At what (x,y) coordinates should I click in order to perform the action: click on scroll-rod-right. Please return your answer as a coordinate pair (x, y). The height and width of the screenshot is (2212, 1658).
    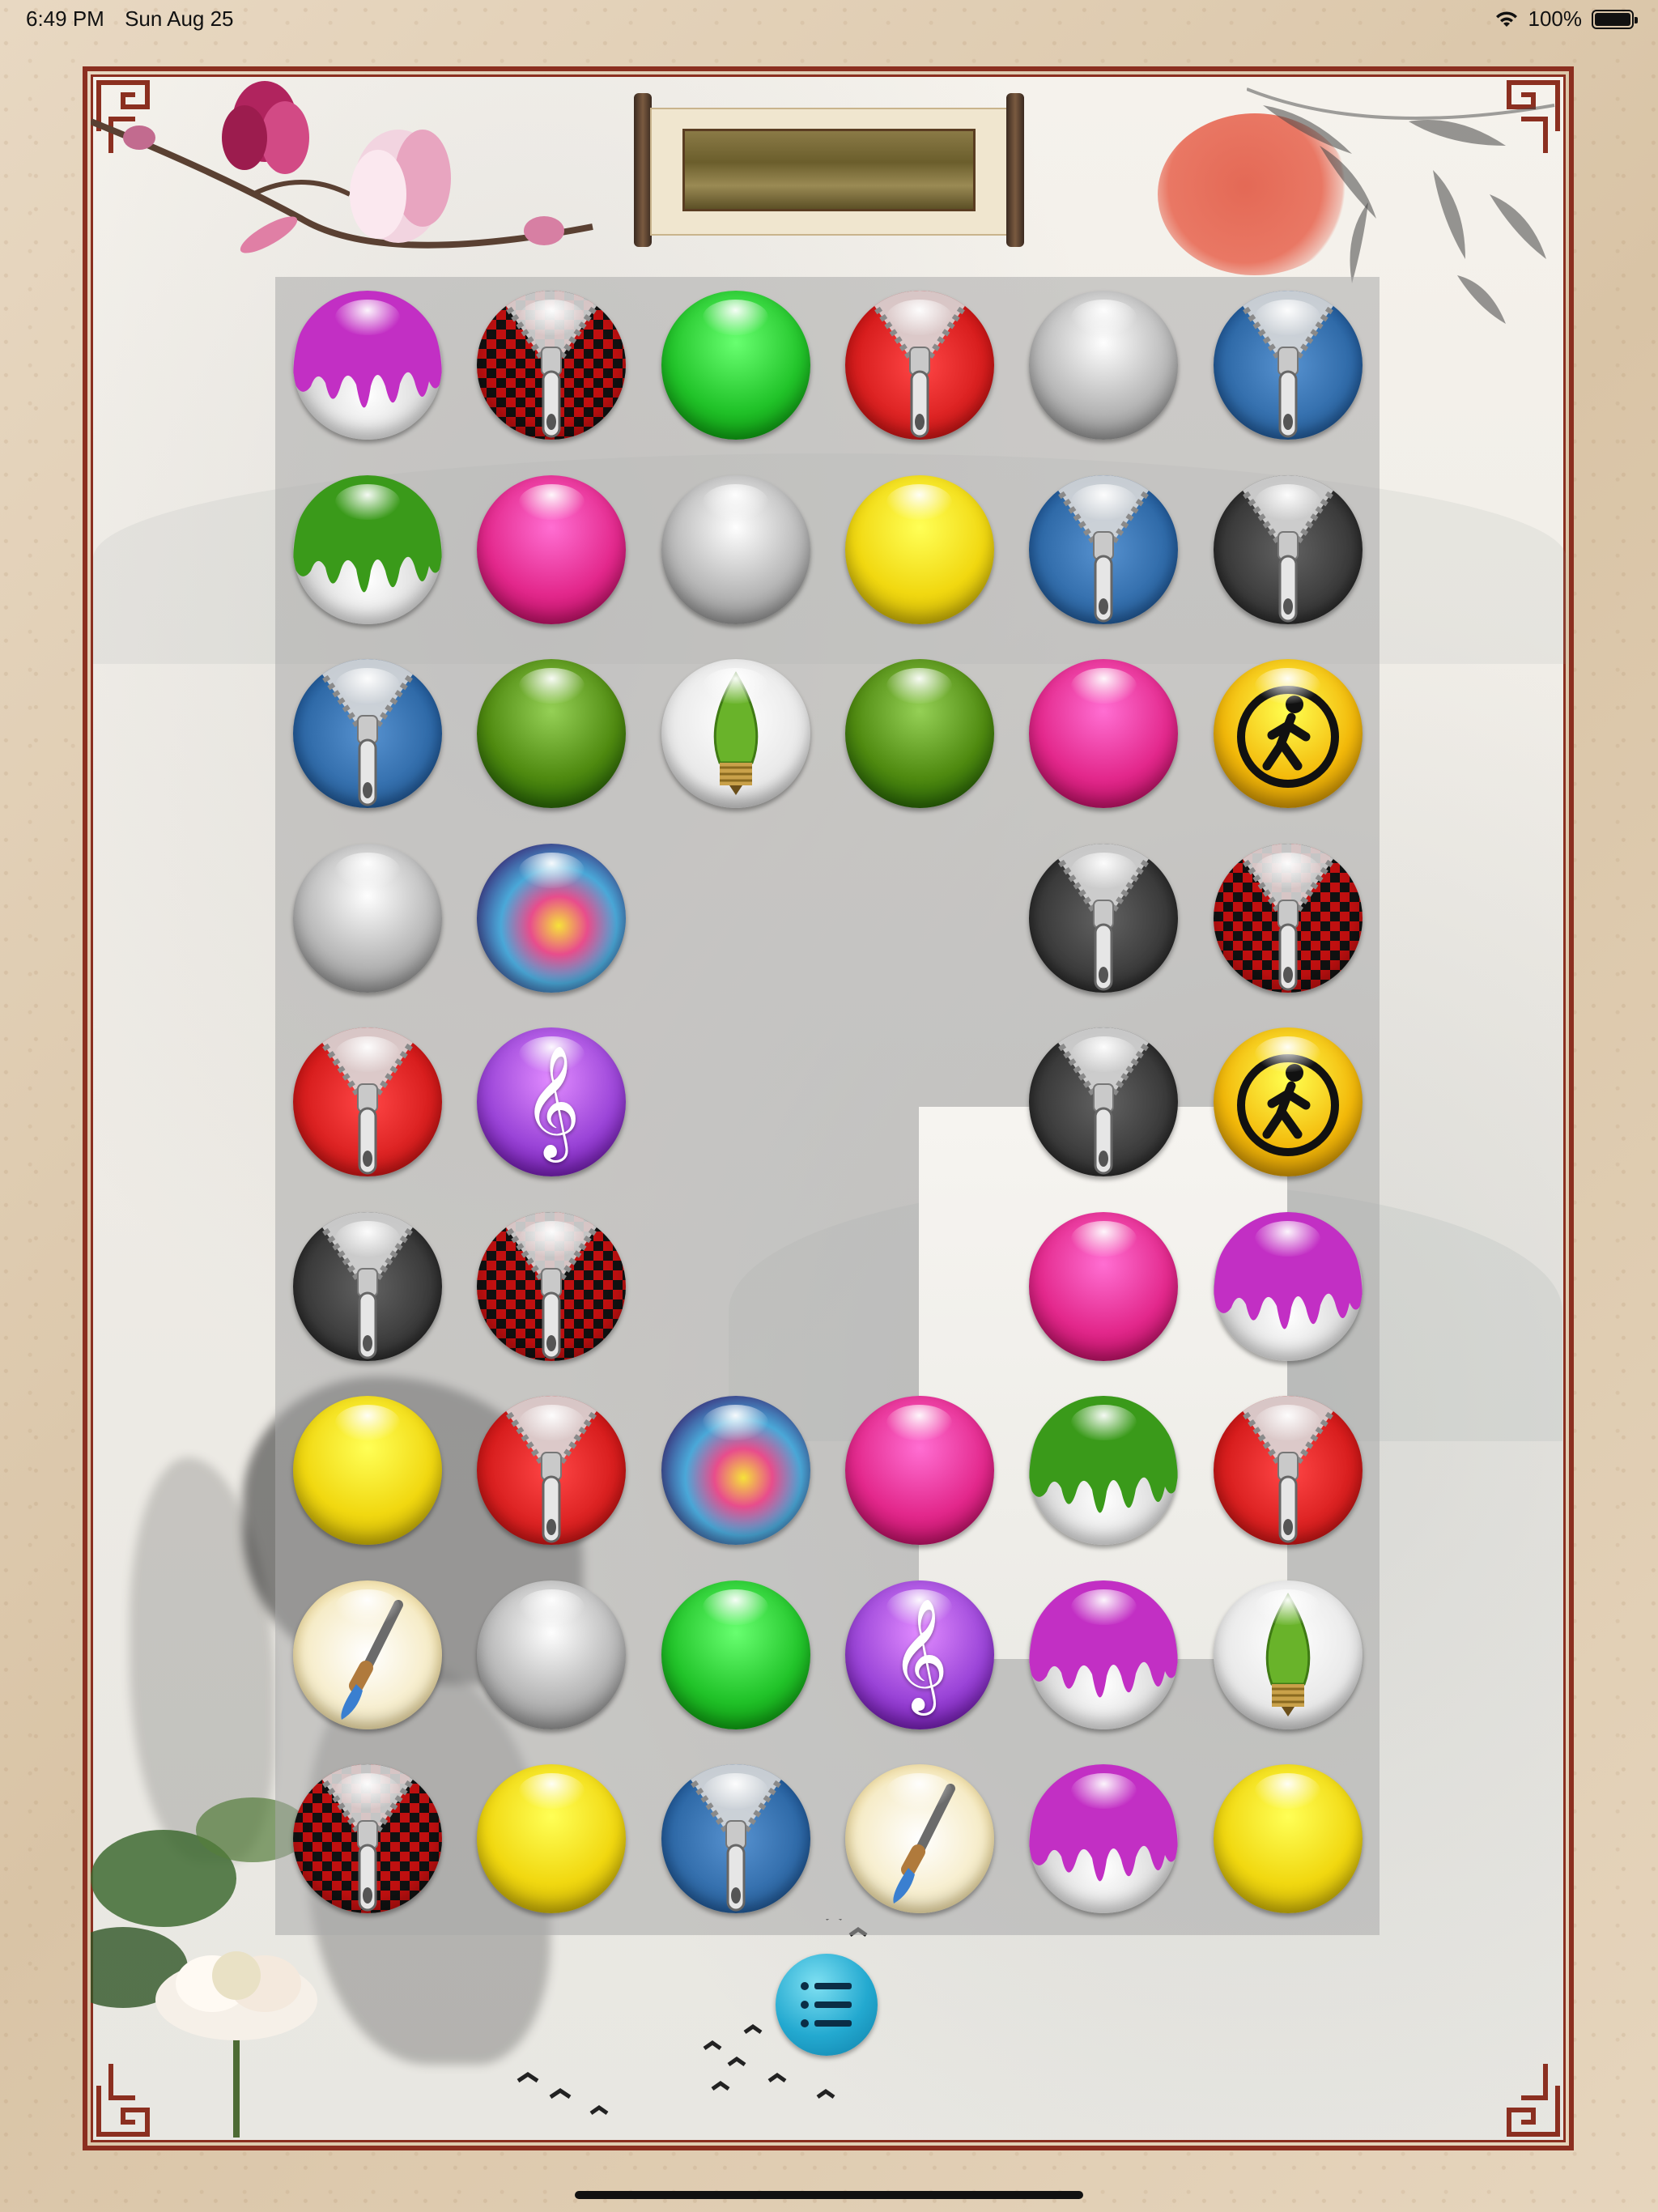
    Looking at the image, I should click on (1015, 170).